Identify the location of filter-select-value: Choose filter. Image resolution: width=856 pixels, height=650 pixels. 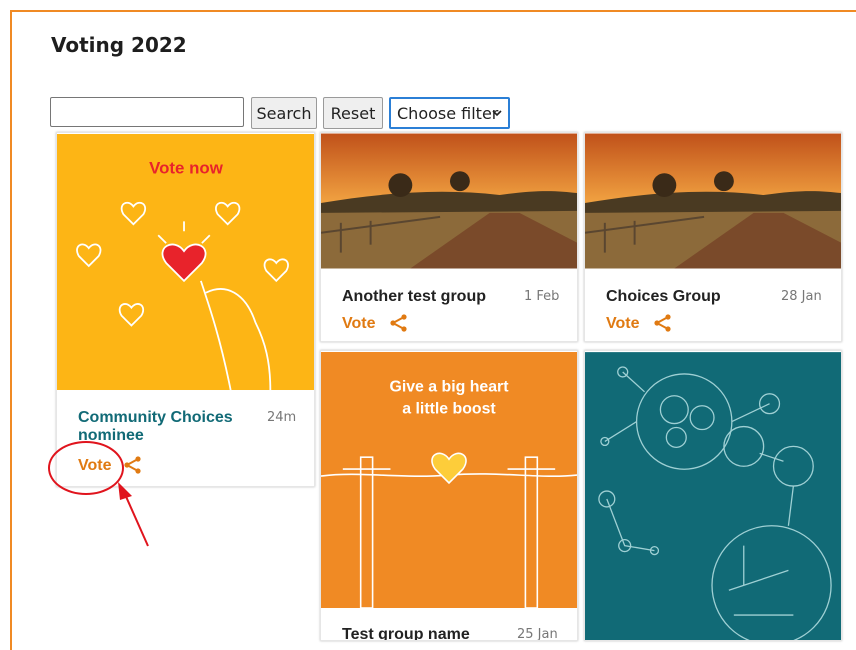
(448, 113).